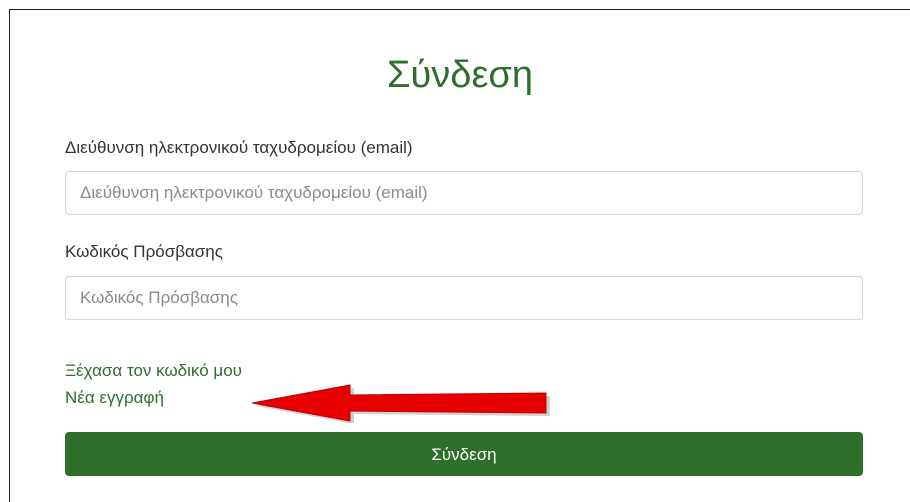  Describe the element at coordinates (464, 193) in the screenshot. I see `email-field` at that location.